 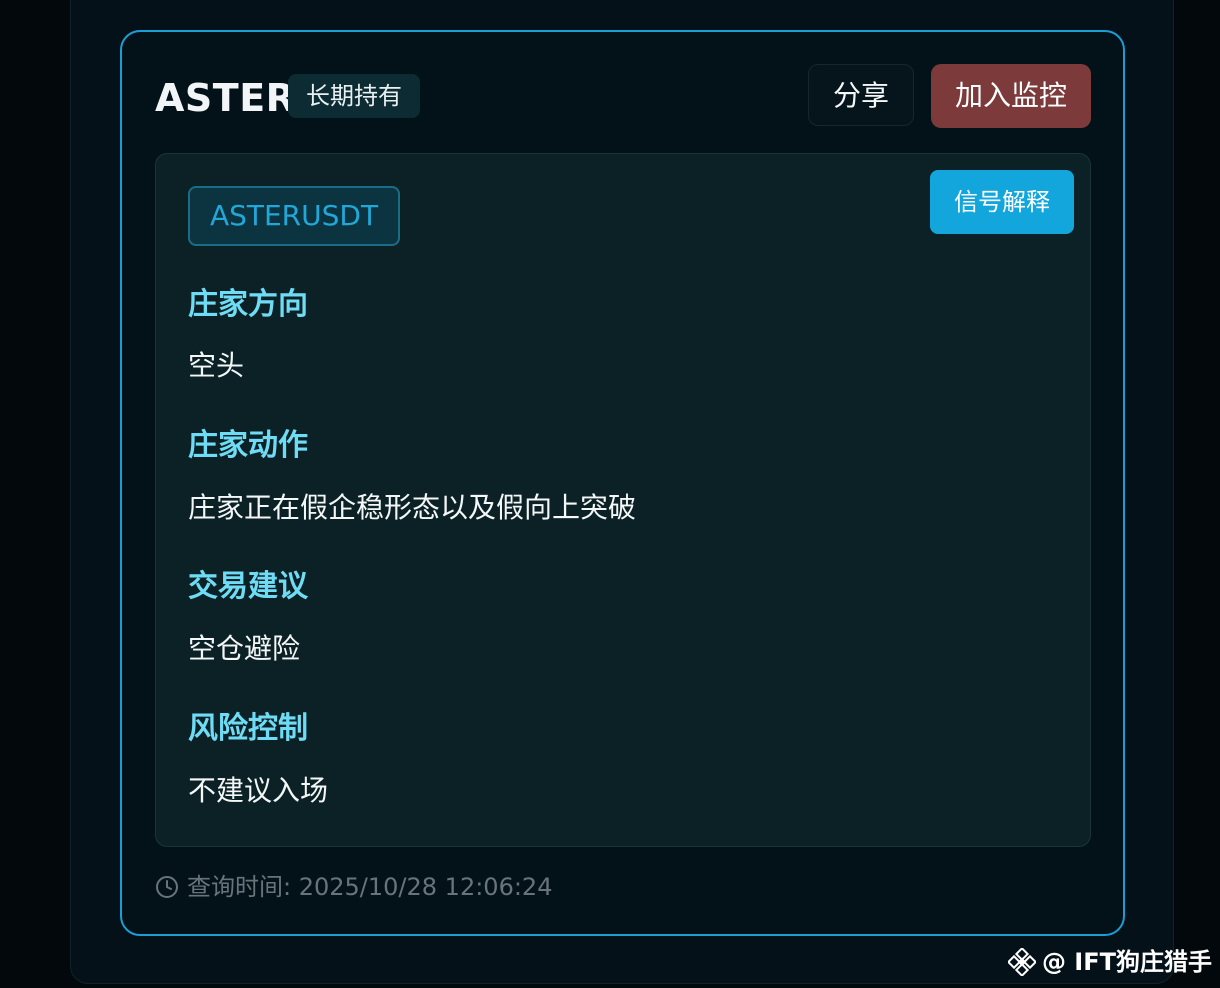 I want to click on watermark: @ IFT狗庄猎手, so click(x=1109, y=962).